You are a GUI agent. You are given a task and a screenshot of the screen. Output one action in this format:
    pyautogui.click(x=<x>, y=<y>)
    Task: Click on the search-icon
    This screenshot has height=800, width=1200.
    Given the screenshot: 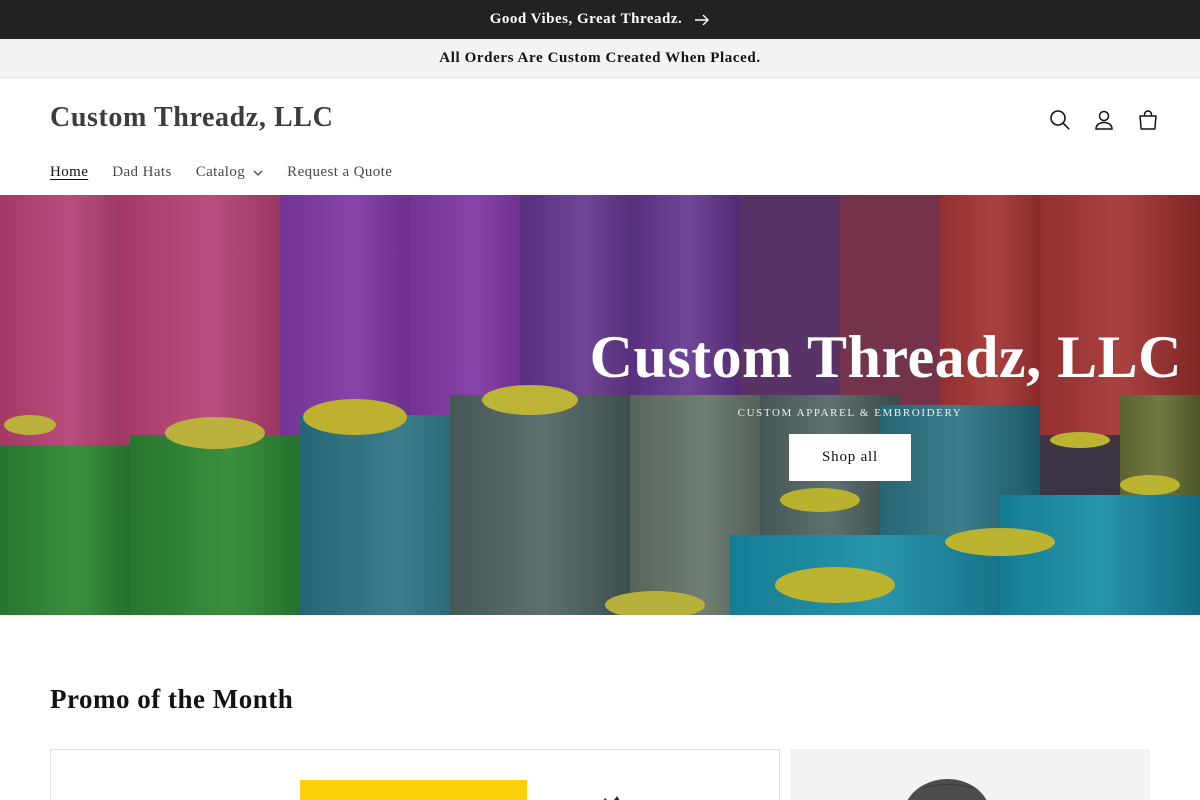 What is the action you would take?
    pyautogui.click(x=1060, y=120)
    